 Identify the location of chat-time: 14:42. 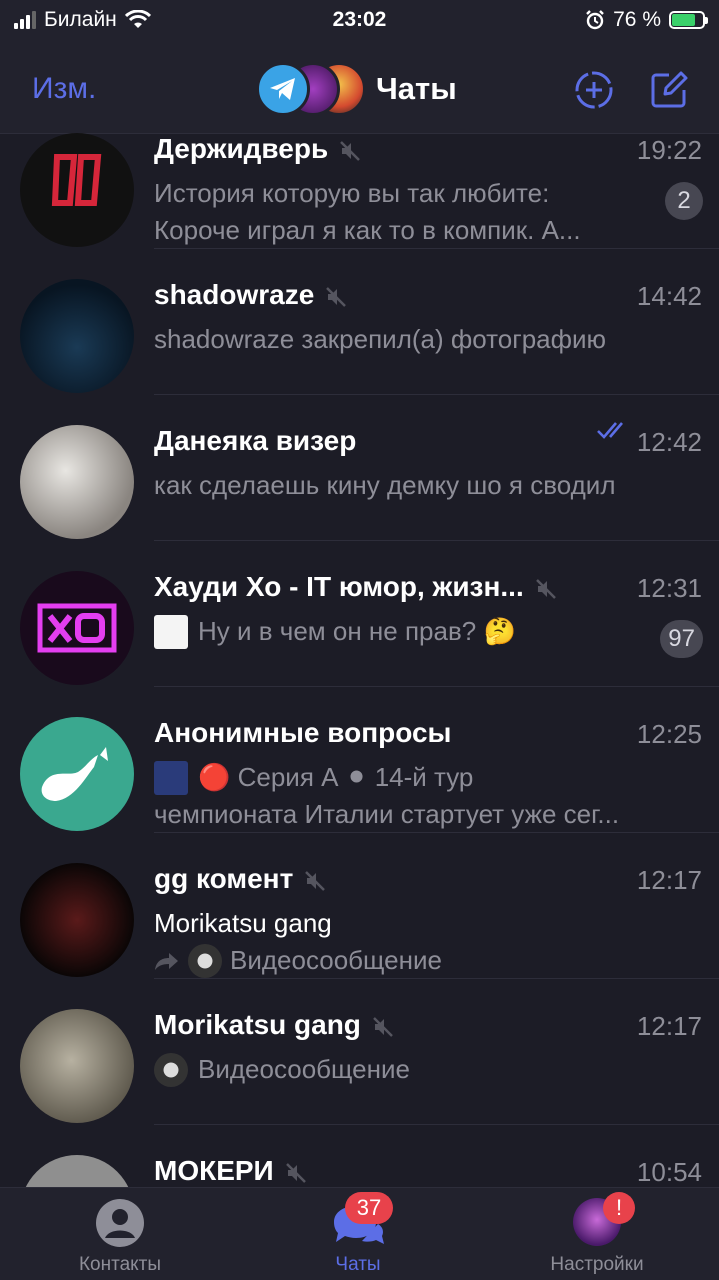
(669, 296).